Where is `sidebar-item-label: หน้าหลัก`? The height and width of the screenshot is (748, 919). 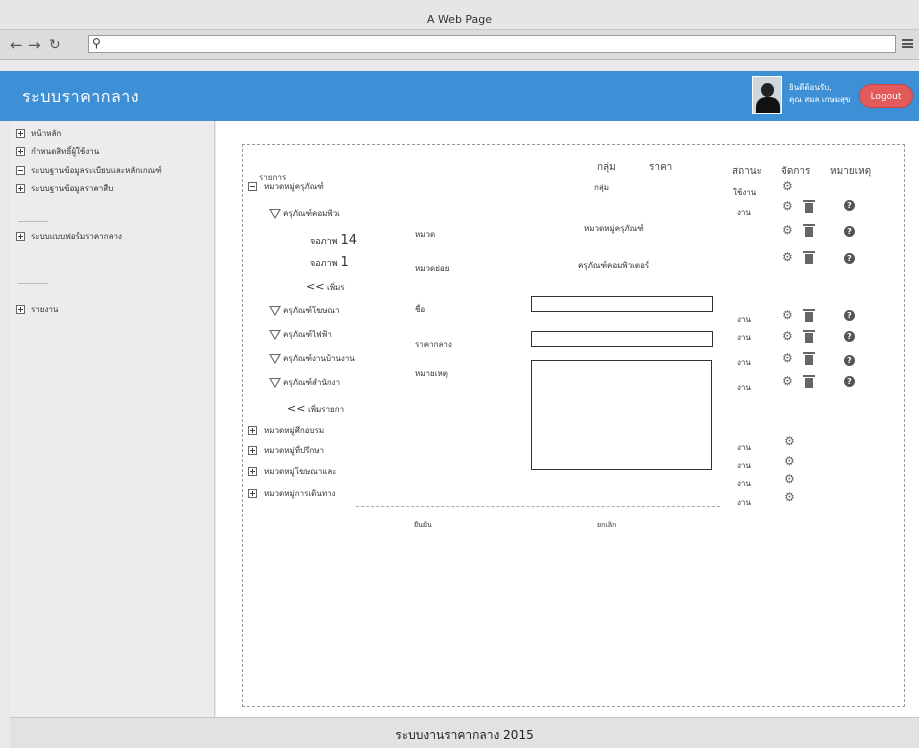 sidebar-item-label: หน้าหลัก is located at coordinates (46, 133).